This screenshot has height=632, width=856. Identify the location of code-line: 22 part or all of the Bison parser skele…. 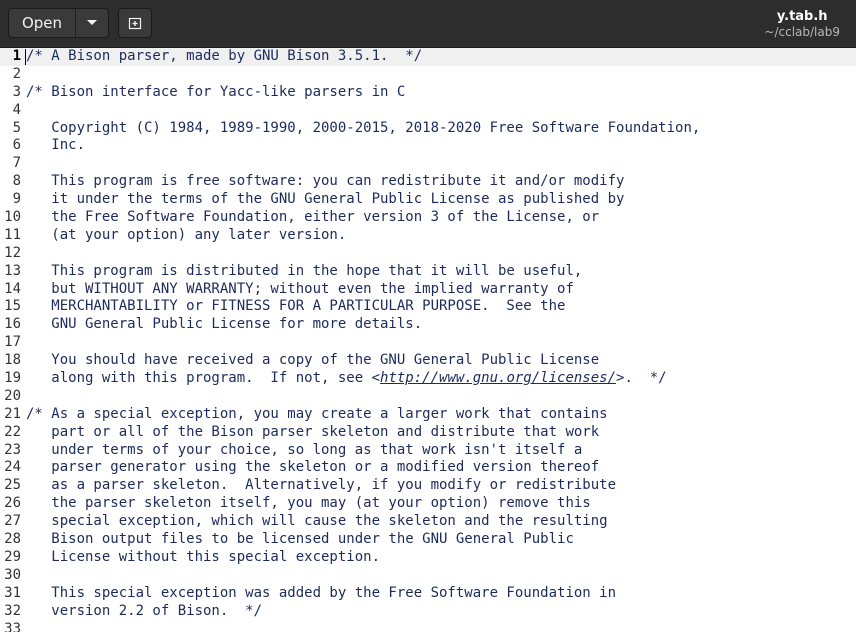
(428, 433).